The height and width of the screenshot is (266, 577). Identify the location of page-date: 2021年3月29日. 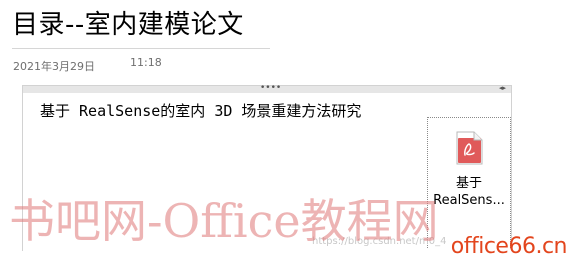
(54, 66).